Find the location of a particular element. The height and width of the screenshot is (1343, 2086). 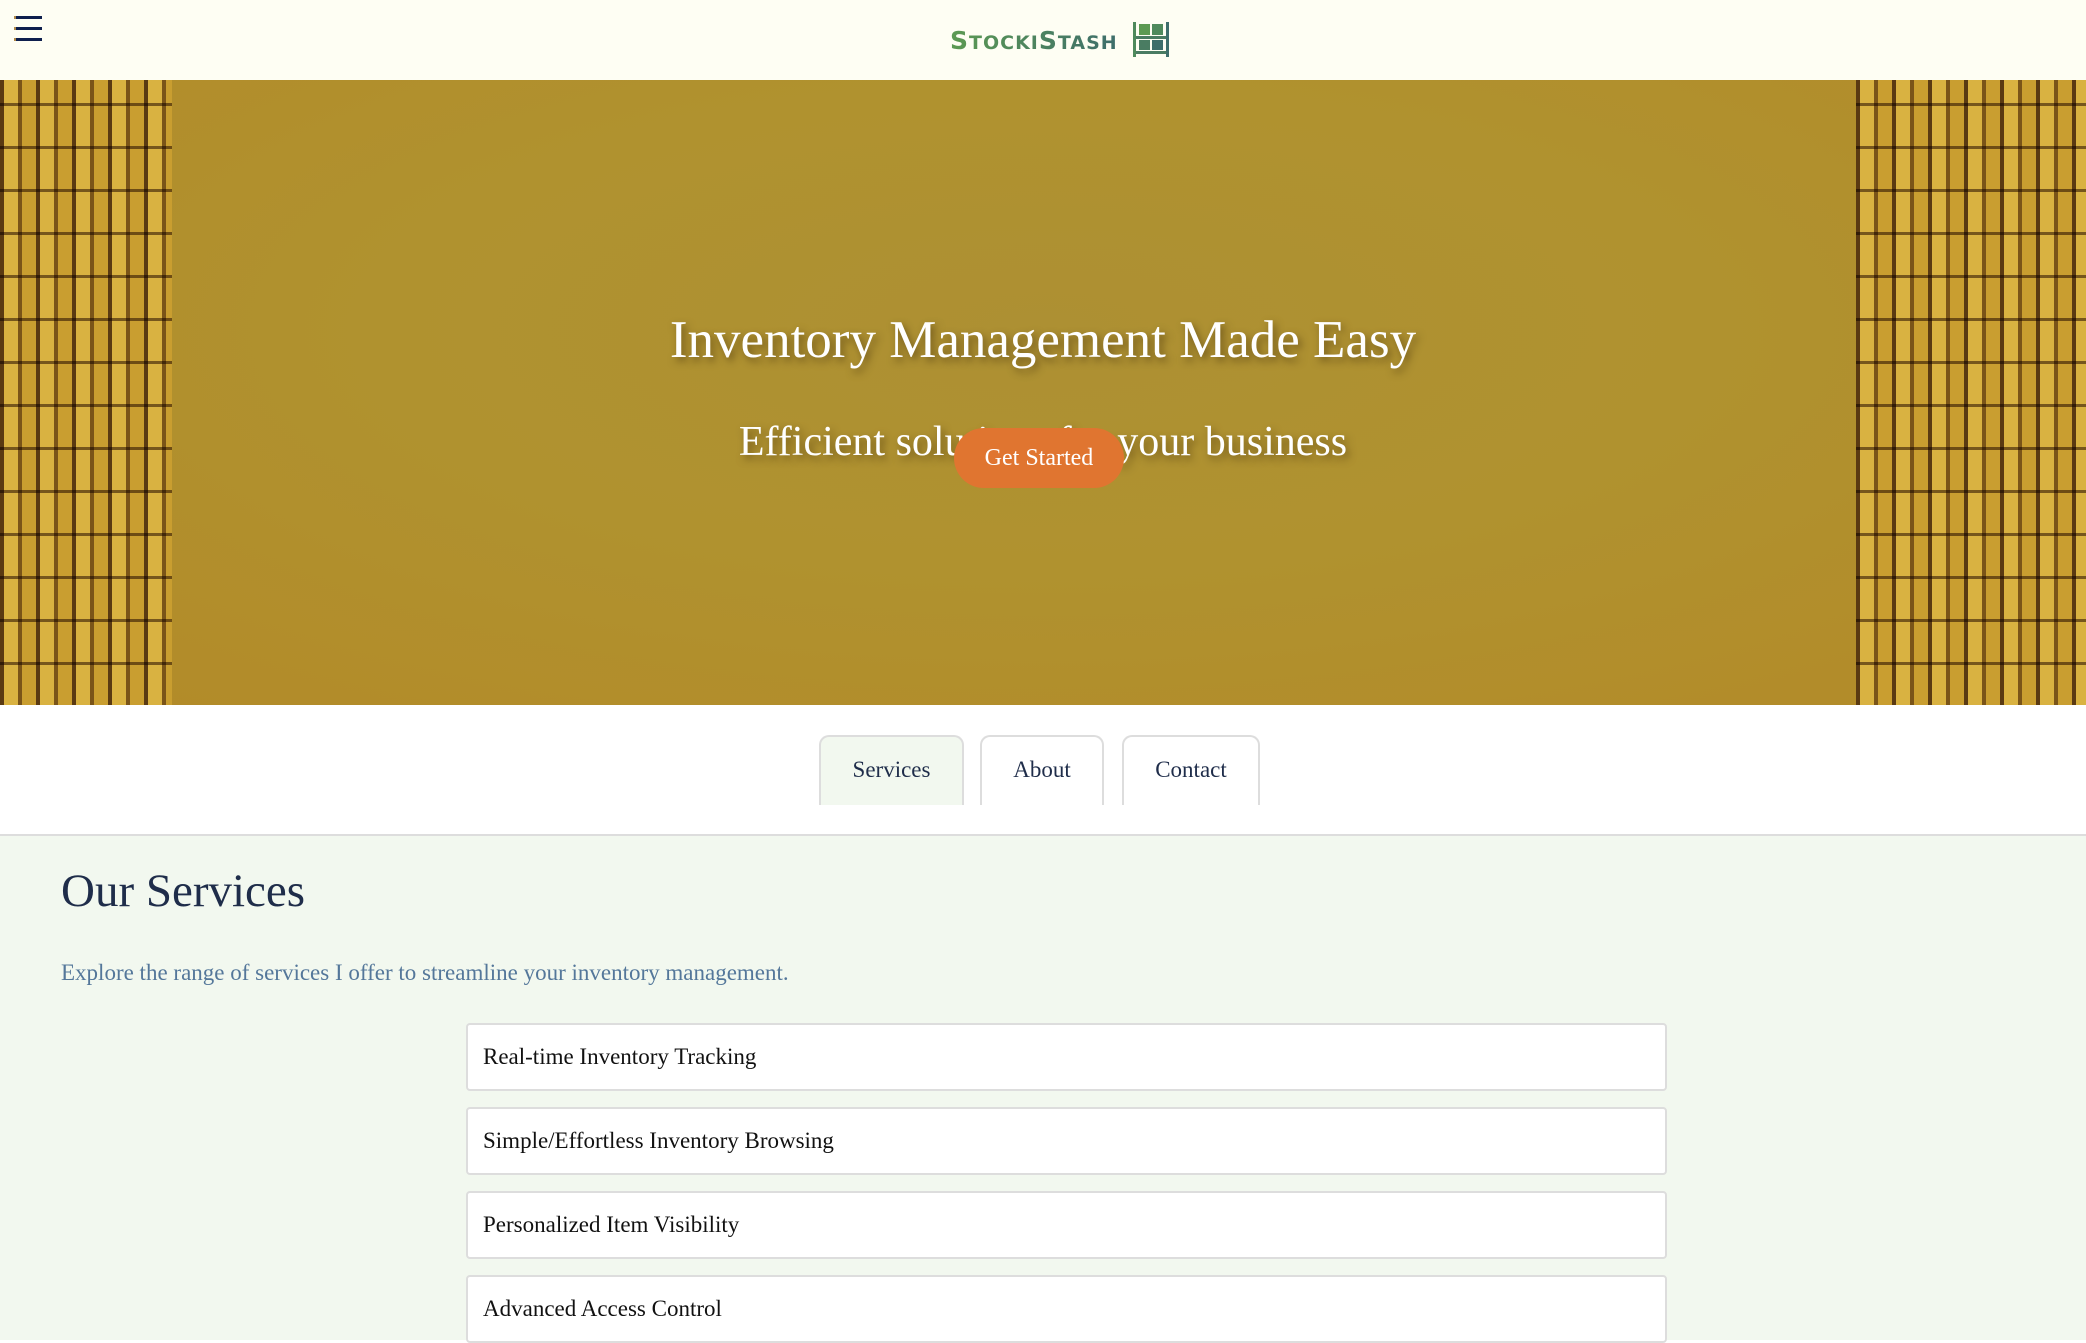

section-tabs: Services About Contact is located at coordinates (1043, 770).